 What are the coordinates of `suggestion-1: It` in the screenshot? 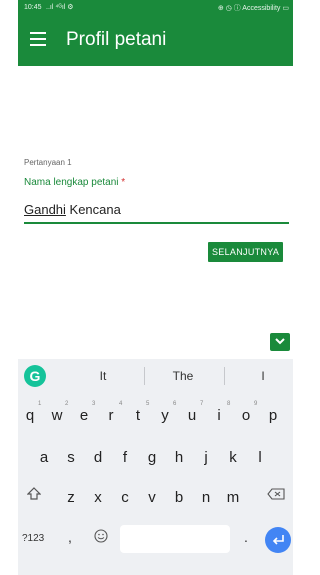 It's located at (103, 376).